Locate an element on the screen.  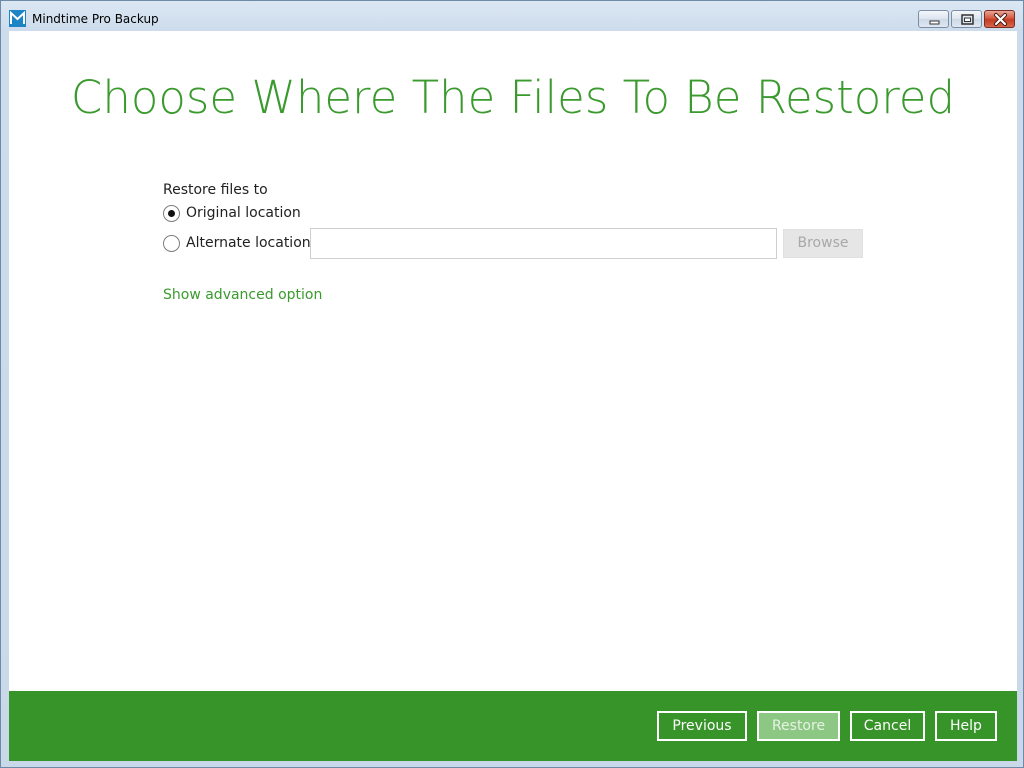
title-bar: Mindtime Pro Backup is located at coordinates (512, 16).